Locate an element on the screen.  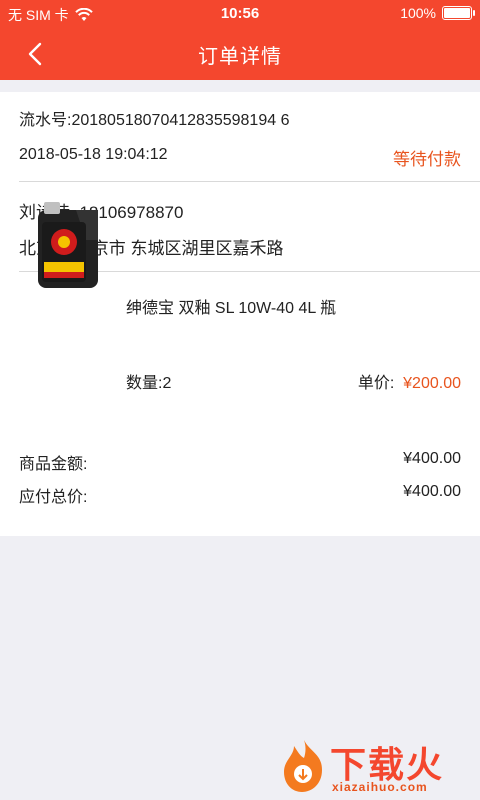
serial-label: 流水号: is located at coordinates (45, 120).